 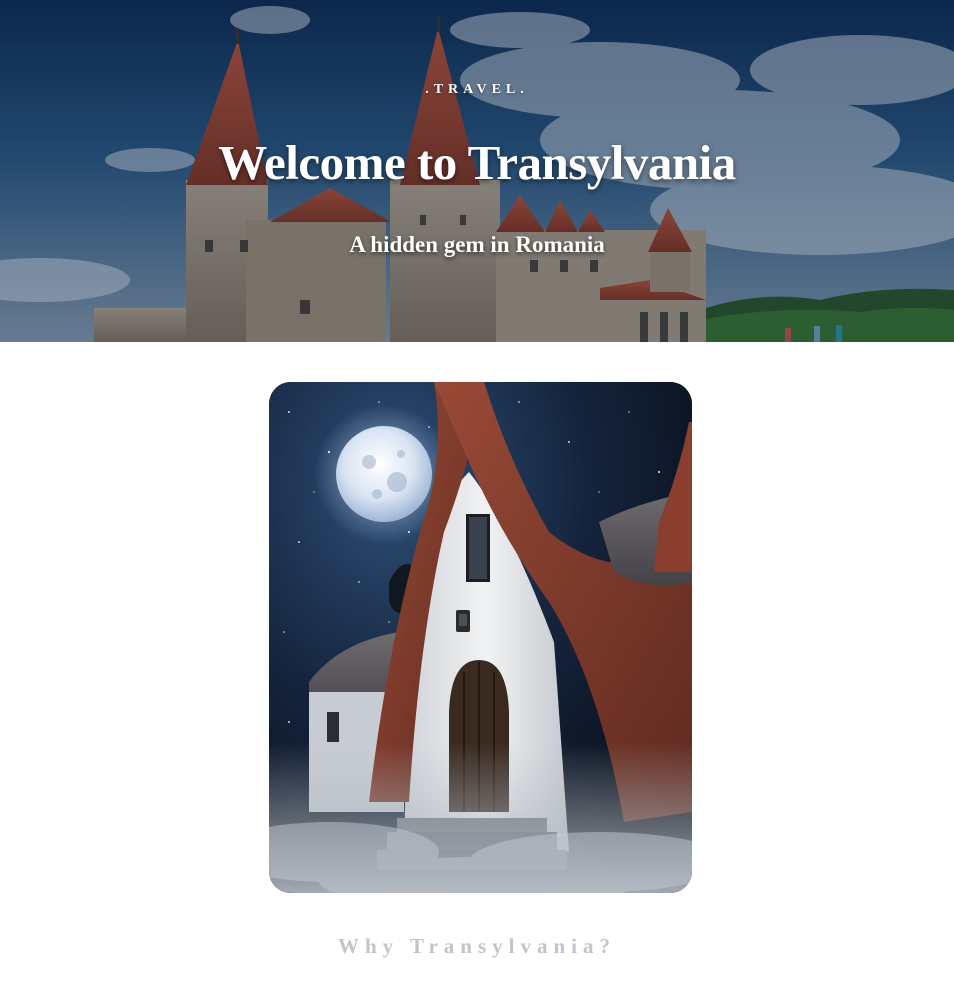 What do you see at coordinates (477, 162) in the screenshot?
I see `hero-title: Welcome to Transylvania` at bounding box center [477, 162].